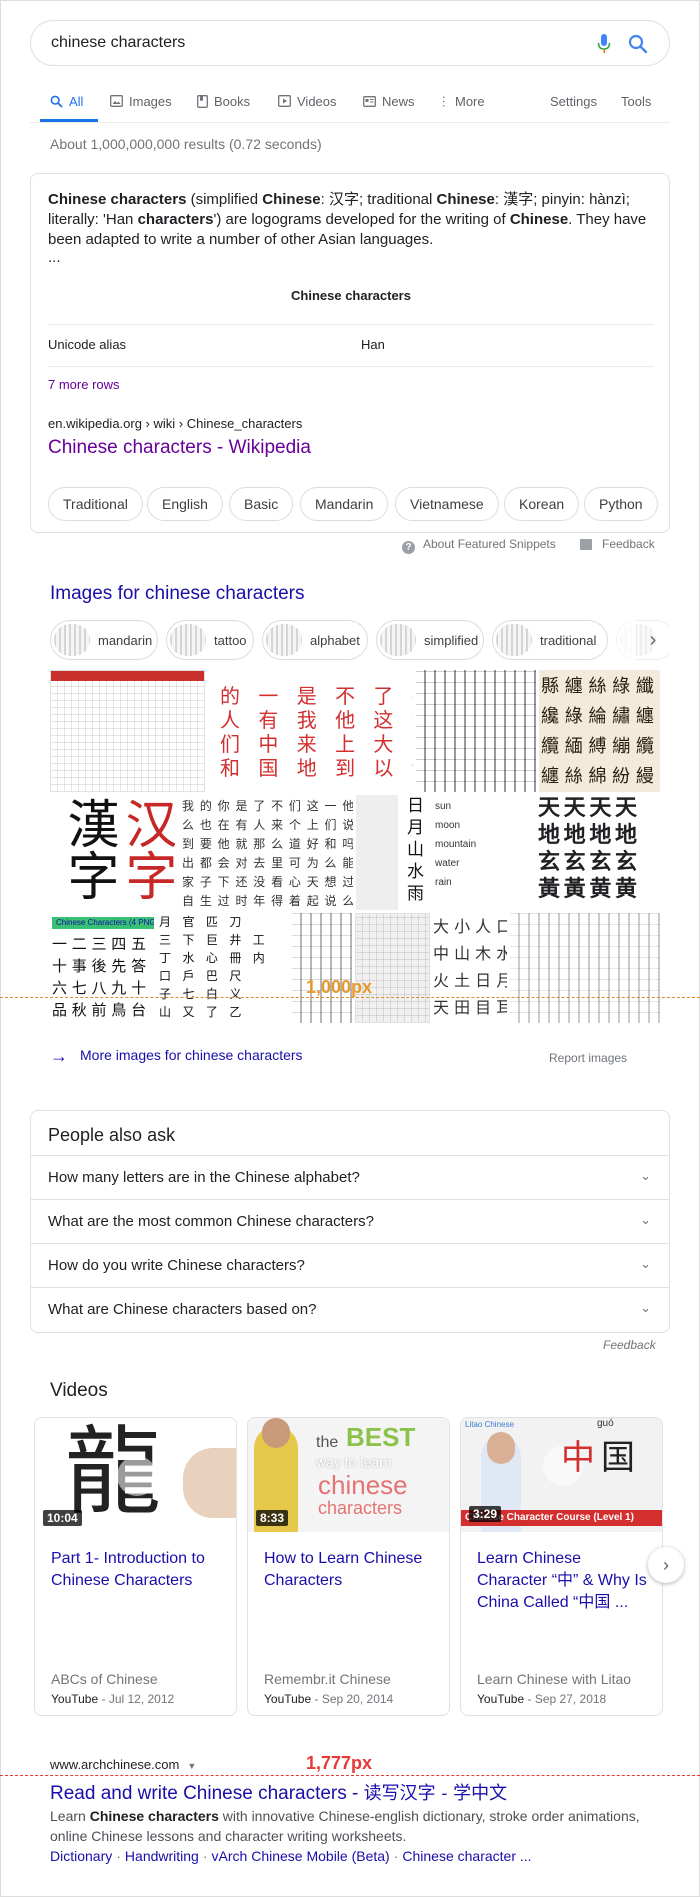 This screenshot has height=1897, width=700. Describe the element at coordinates (177, 594) in the screenshot. I see `images-heading-link: Images for chinese characters` at that location.